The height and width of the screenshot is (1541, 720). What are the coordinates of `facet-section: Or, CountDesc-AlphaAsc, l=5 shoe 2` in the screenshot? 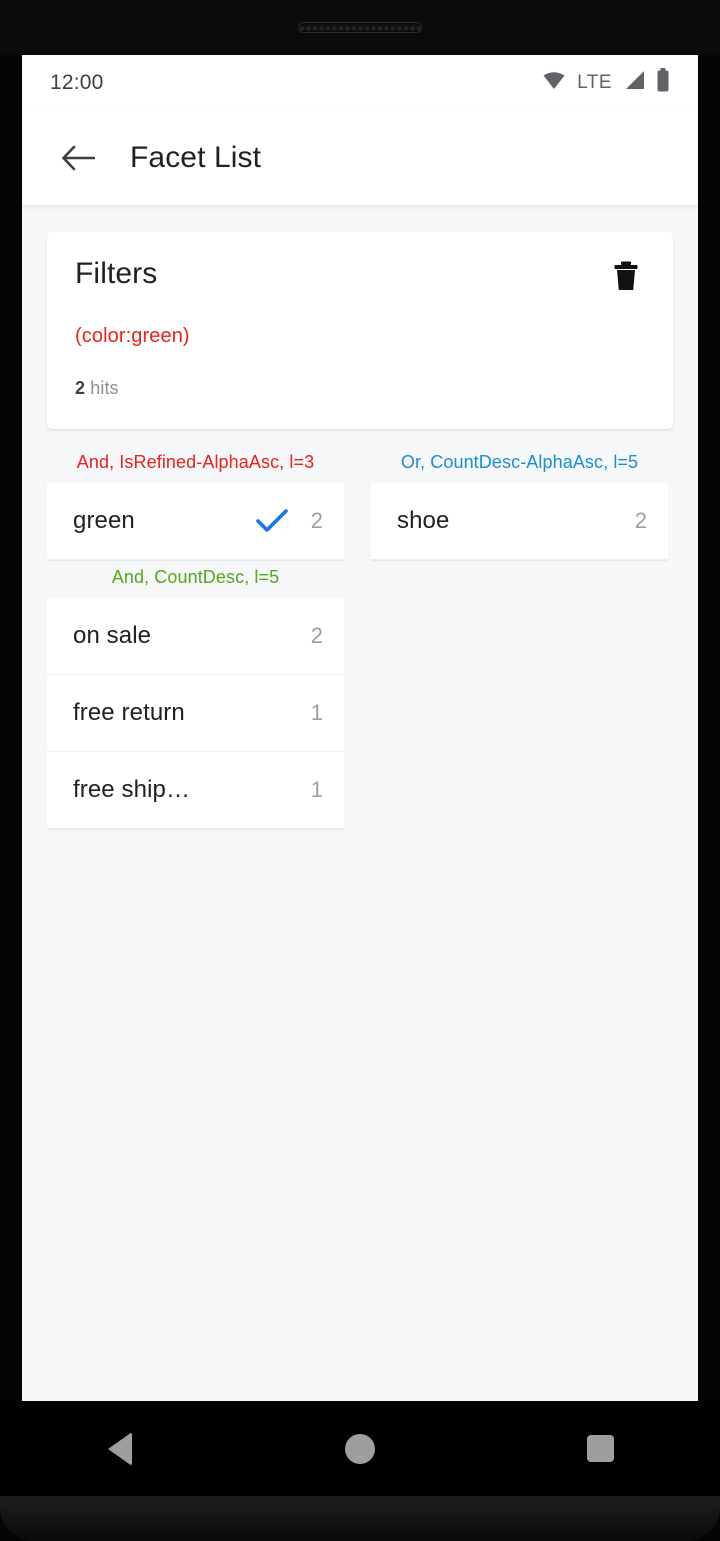 It's located at (519, 502).